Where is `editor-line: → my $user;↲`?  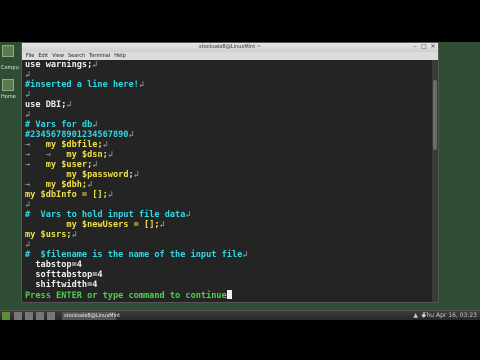 editor-line: → my $user;↲ is located at coordinates (228, 165).